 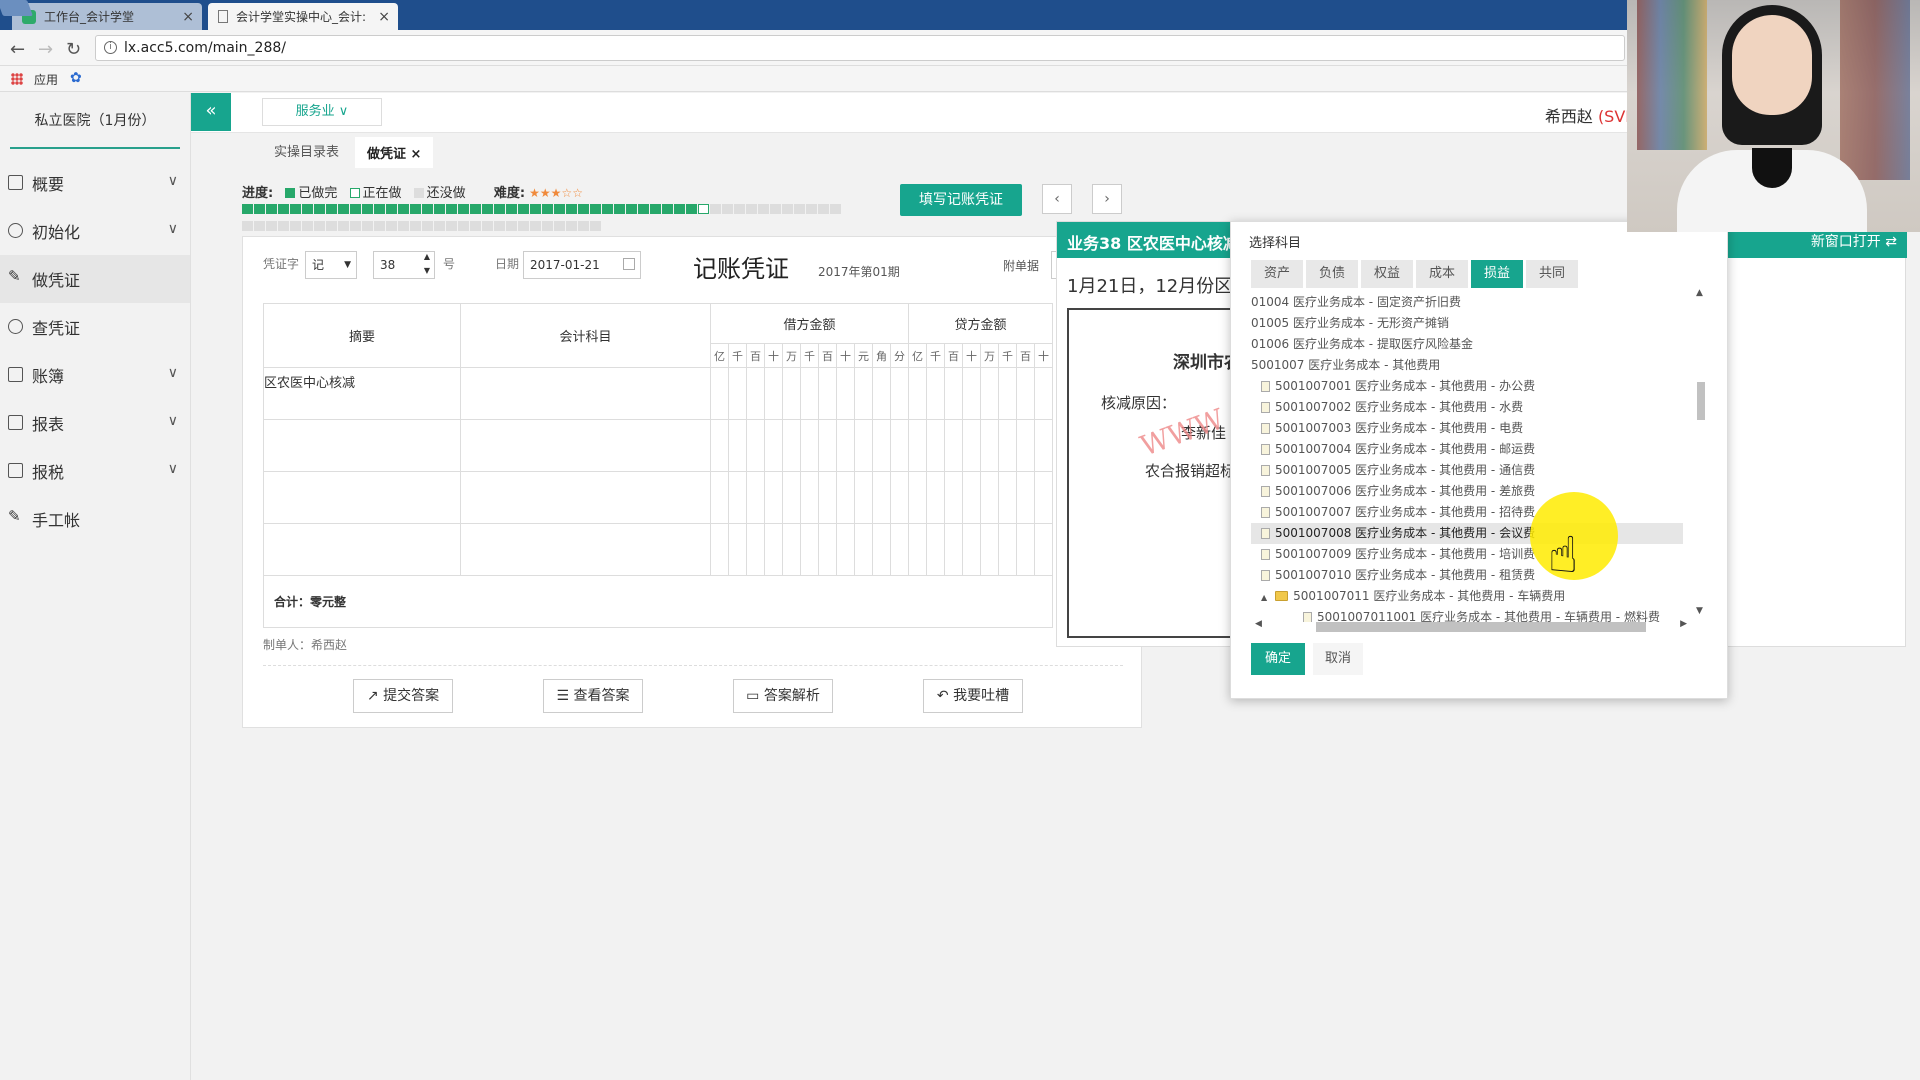 What do you see at coordinates (362, 393) in the screenshot?
I see `summary-cell: 区农医中心核减` at bounding box center [362, 393].